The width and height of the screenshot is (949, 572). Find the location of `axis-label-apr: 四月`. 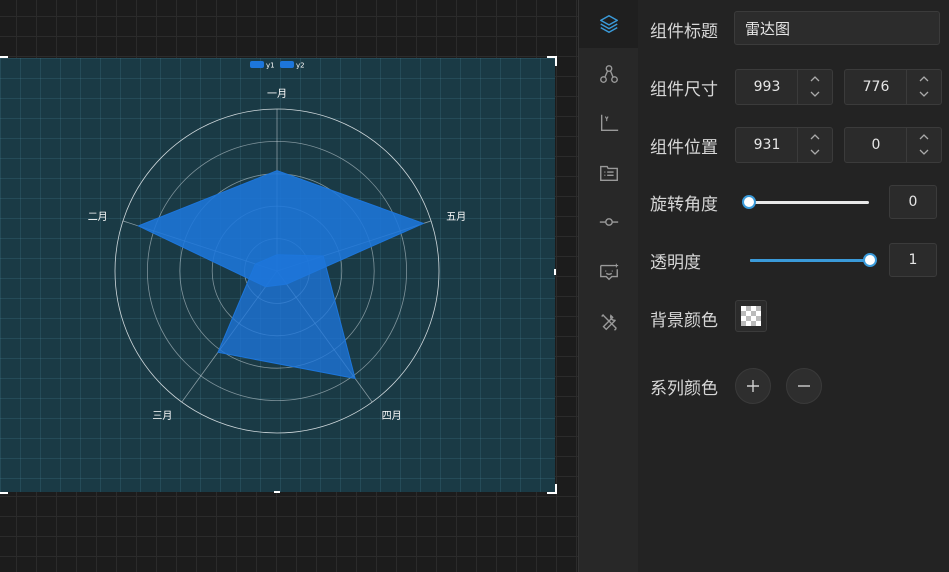

axis-label-apr: 四月 is located at coordinates (392, 416).